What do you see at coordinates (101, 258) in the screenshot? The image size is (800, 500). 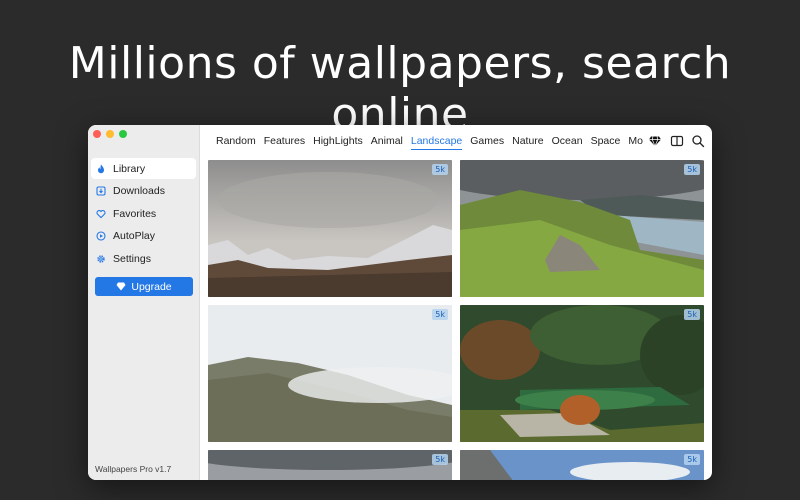 I see `gear-icon` at bounding box center [101, 258].